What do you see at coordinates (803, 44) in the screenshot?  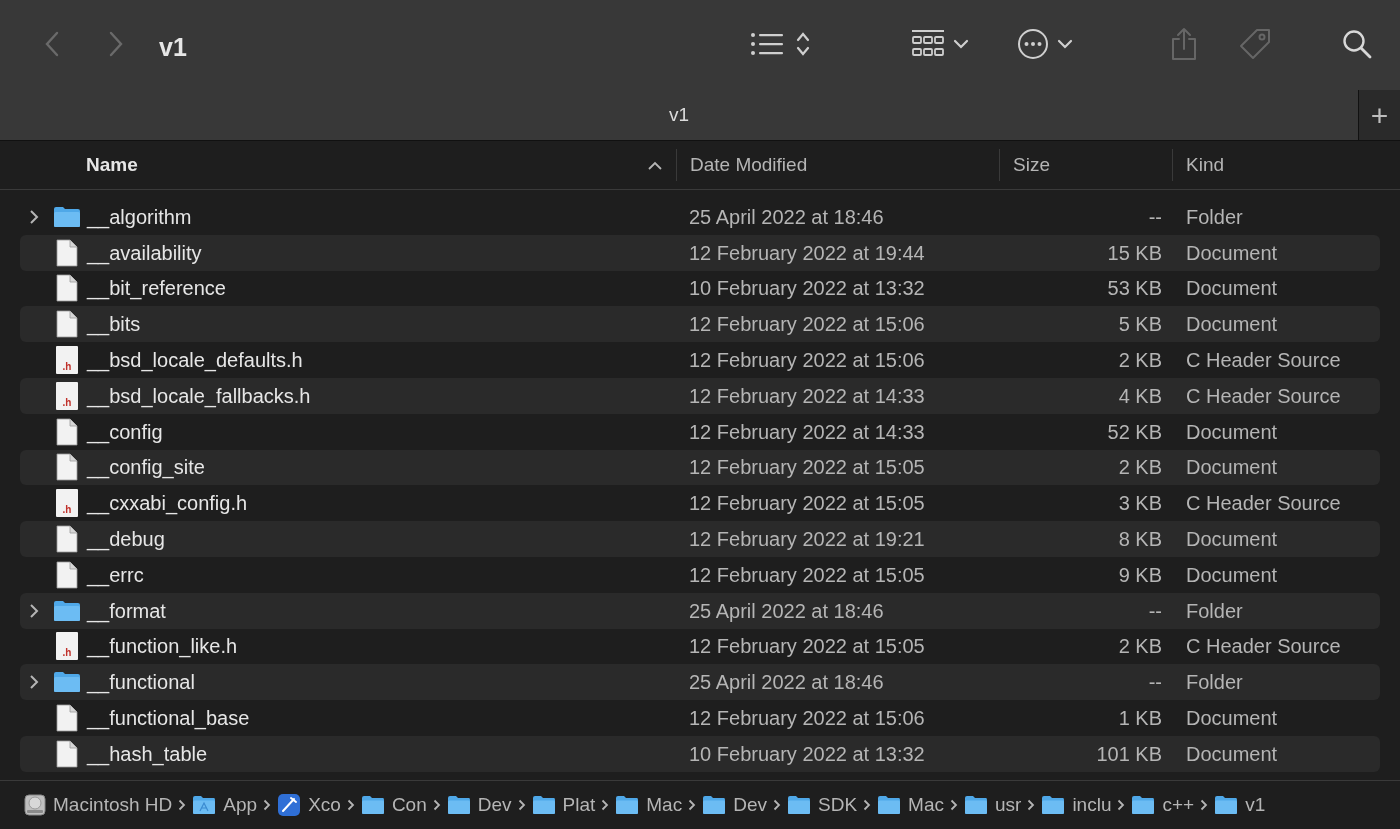 I see `up-down-icon` at bounding box center [803, 44].